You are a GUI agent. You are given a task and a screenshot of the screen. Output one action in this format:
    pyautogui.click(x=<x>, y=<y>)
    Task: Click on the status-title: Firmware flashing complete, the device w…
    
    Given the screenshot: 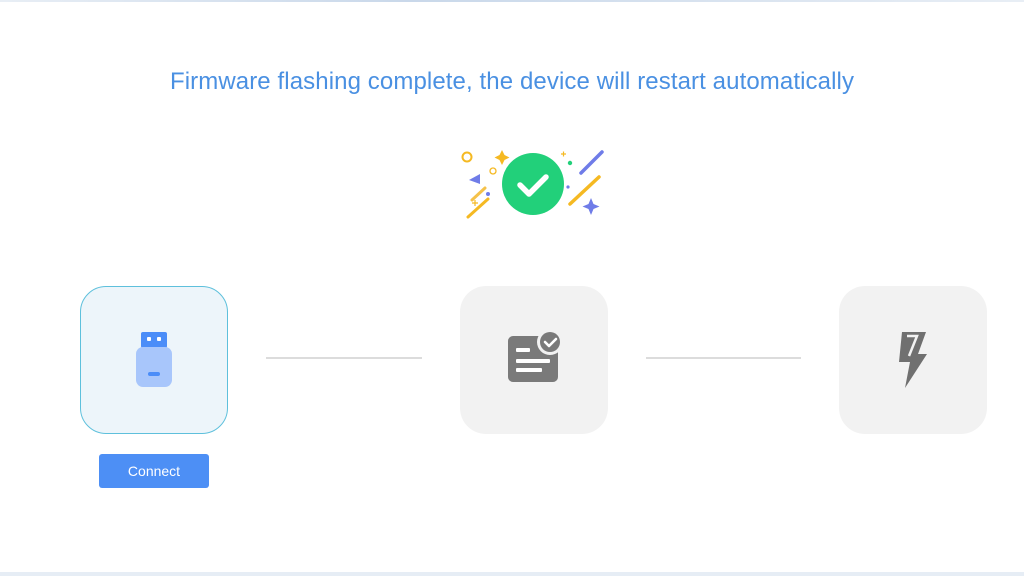 What is the action you would take?
    pyautogui.click(x=512, y=81)
    